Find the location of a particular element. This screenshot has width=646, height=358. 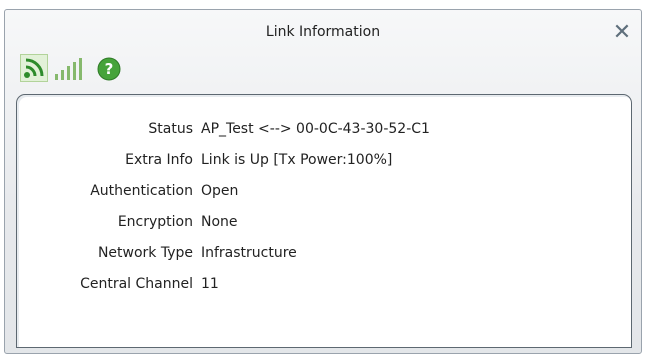

authentication-value: Open is located at coordinates (220, 191).